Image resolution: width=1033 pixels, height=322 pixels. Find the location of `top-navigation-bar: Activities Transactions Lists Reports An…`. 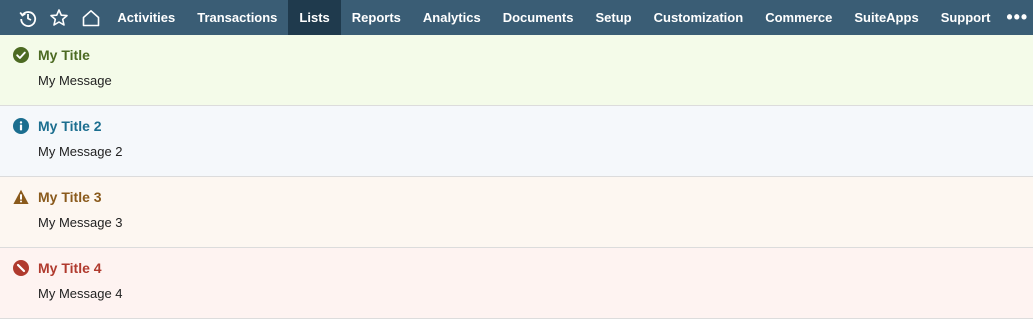

top-navigation-bar: Activities Transactions Lists Reports An… is located at coordinates (516, 17).